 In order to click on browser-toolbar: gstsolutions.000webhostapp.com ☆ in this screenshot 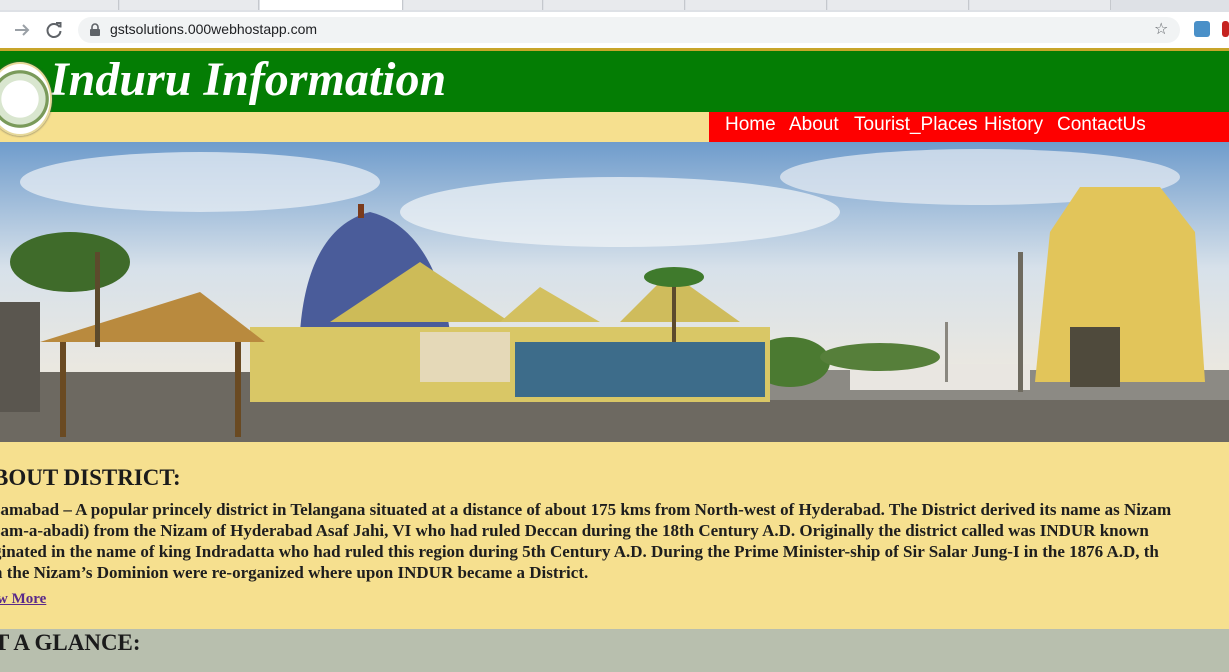, I will do `click(614, 30)`.